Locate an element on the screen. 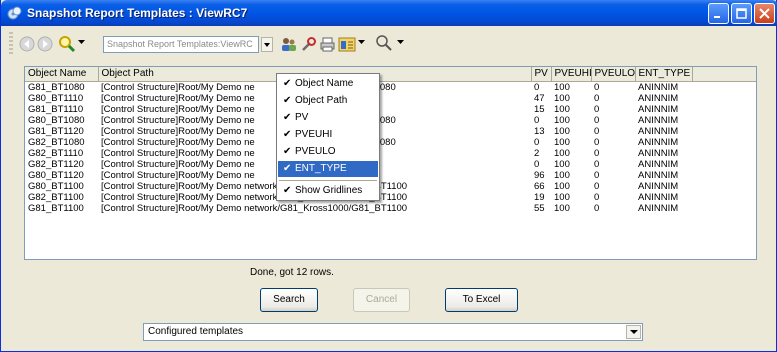 The image size is (777, 352). cell-pv: 15 is located at coordinates (539, 109).